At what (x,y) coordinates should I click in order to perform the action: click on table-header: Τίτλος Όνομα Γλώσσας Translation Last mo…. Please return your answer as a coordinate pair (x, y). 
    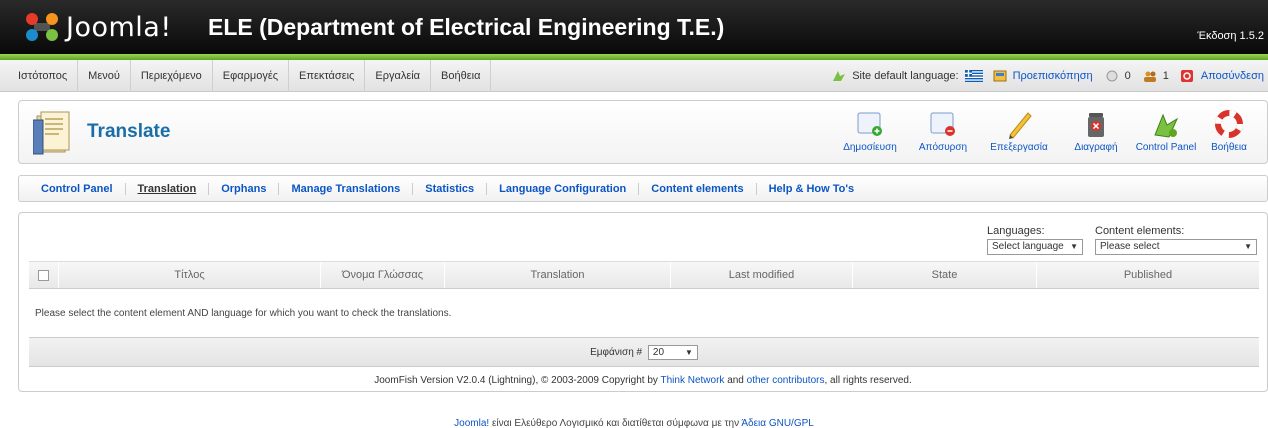
    Looking at the image, I should click on (644, 275).